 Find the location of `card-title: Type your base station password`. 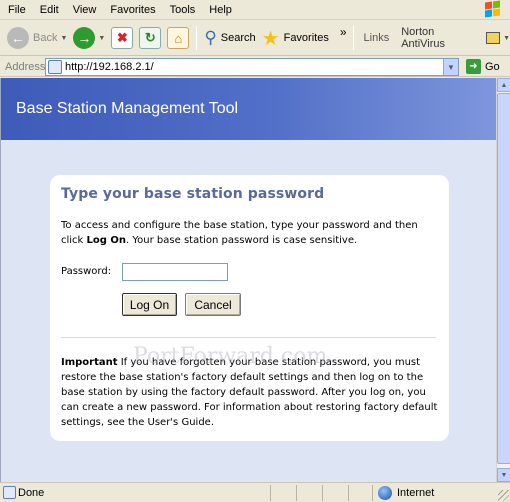

card-title: Type your base station password is located at coordinates (193, 194).